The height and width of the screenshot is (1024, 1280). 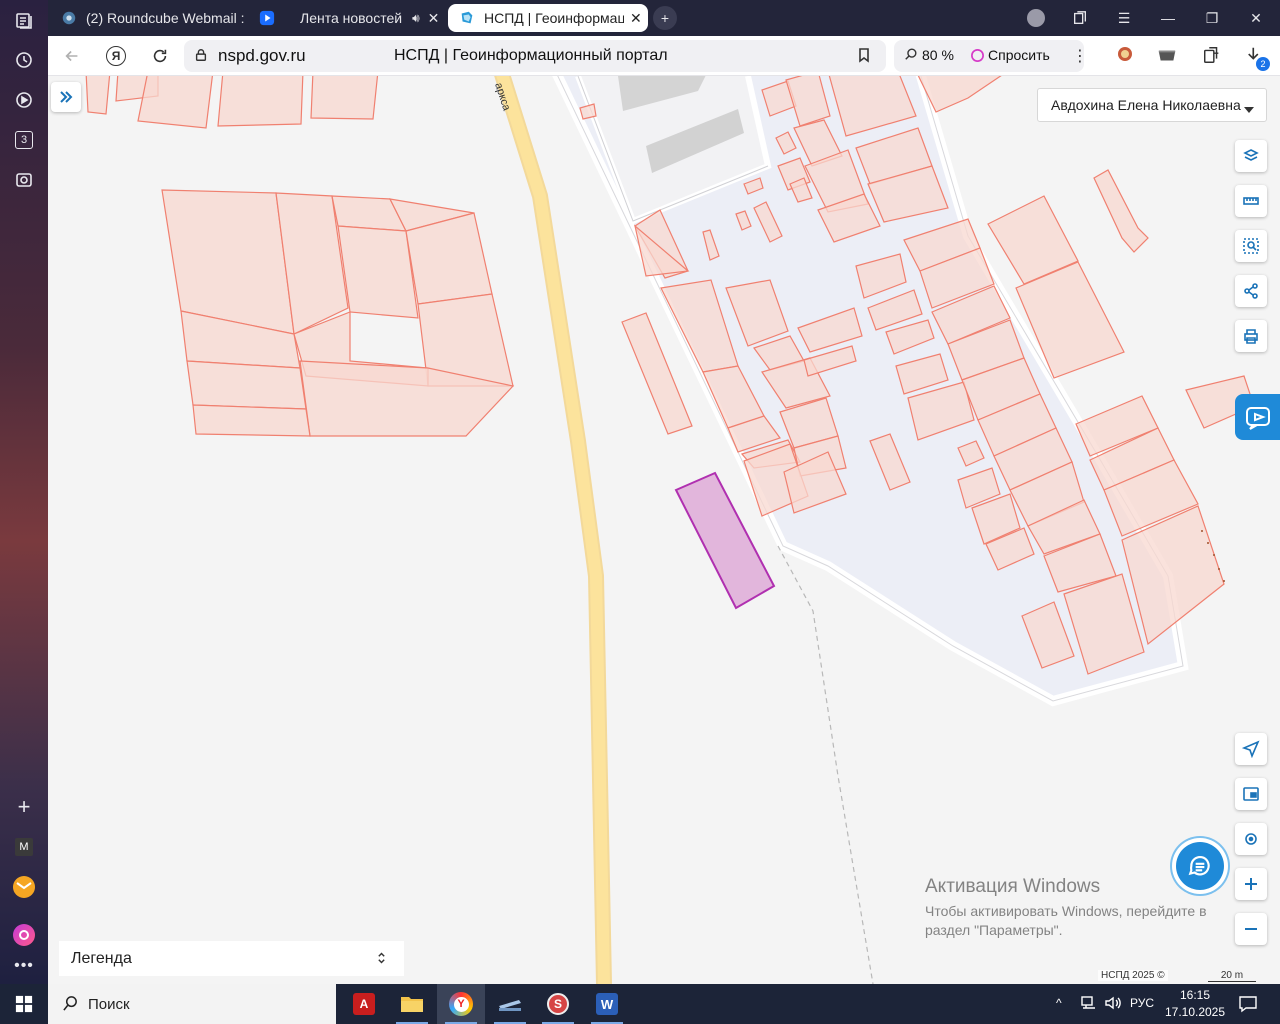 What do you see at coordinates (1146, 105) in the screenshot?
I see `user-name: Авдохина Елена Николаевна` at bounding box center [1146, 105].